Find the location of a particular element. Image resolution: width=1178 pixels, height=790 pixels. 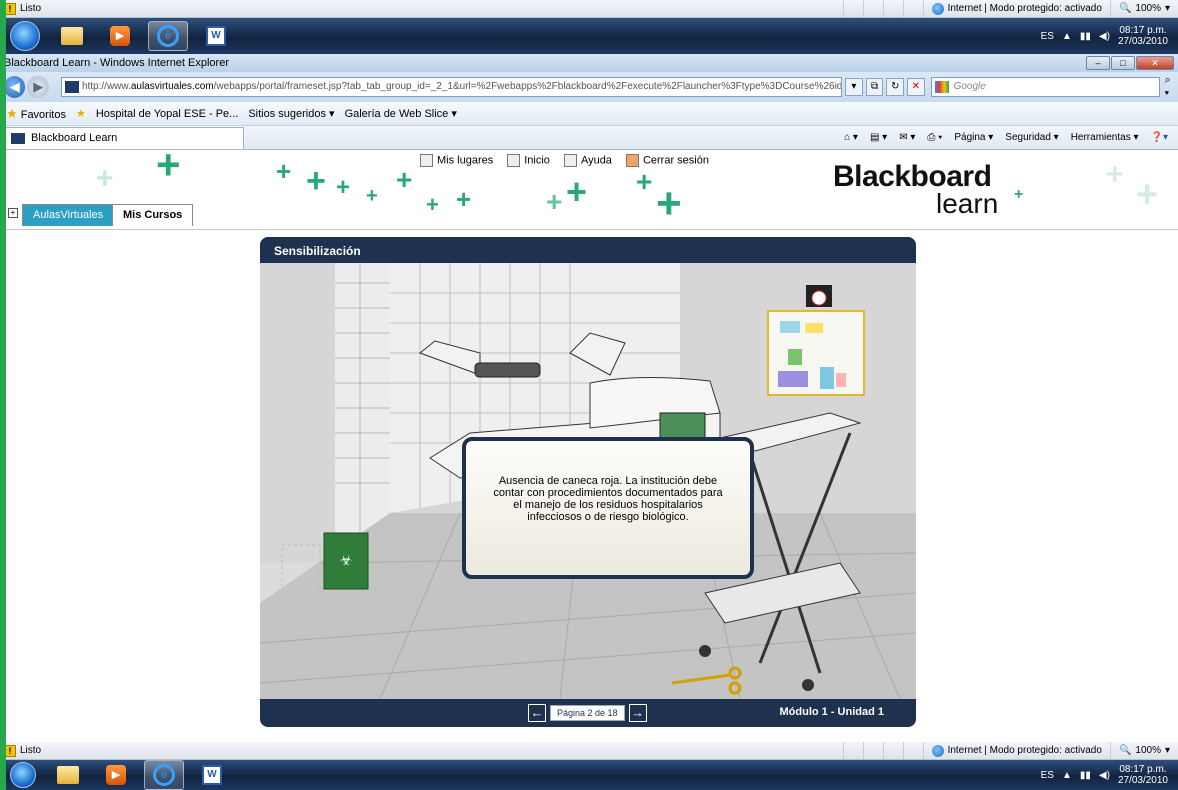

pager: ← Página 2 de 18 → is located at coordinates (587, 713).